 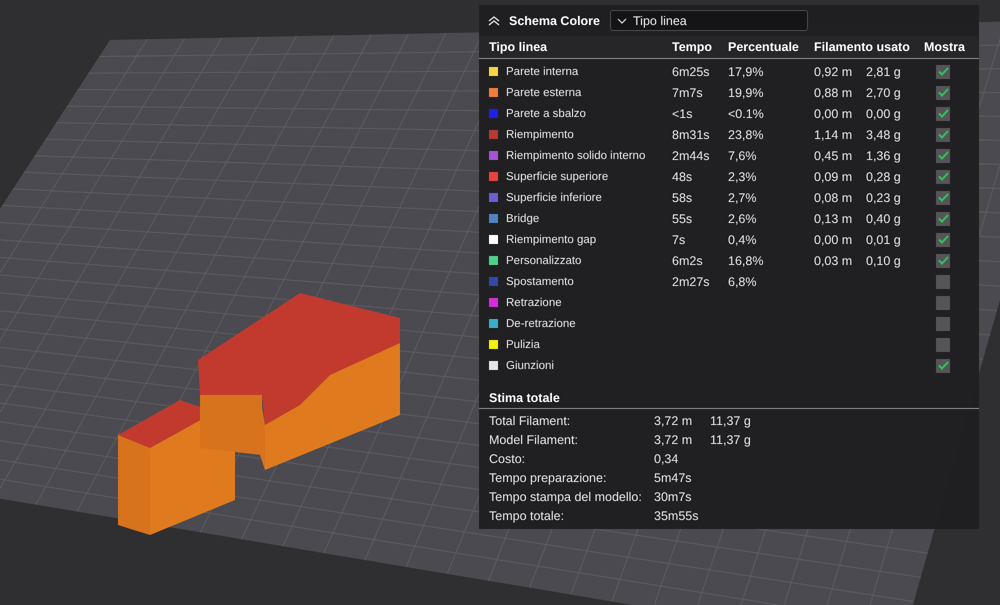 What do you see at coordinates (834, 197) in the screenshot?
I see `length-cell-text: 0,08 m` at bounding box center [834, 197].